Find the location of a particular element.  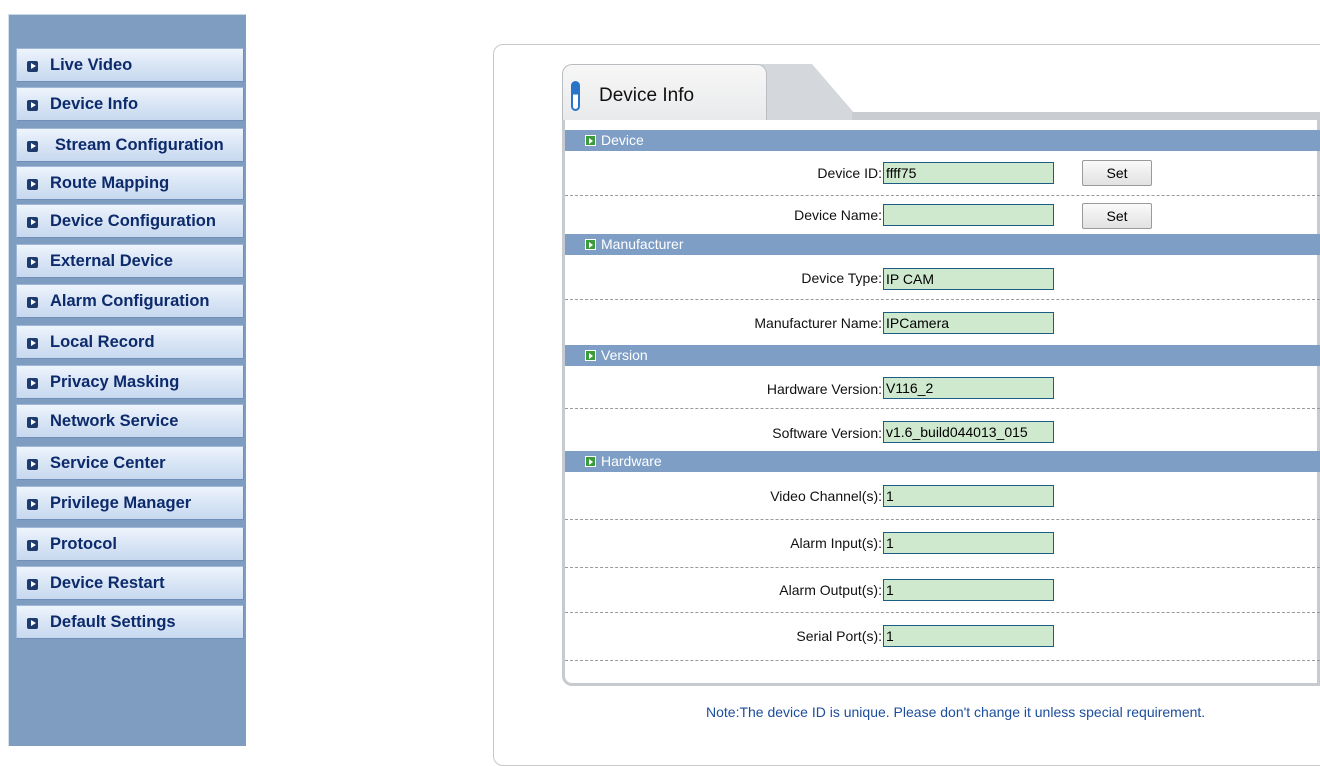

sidebar-item-label: Service Center is located at coordinates (108, 463).